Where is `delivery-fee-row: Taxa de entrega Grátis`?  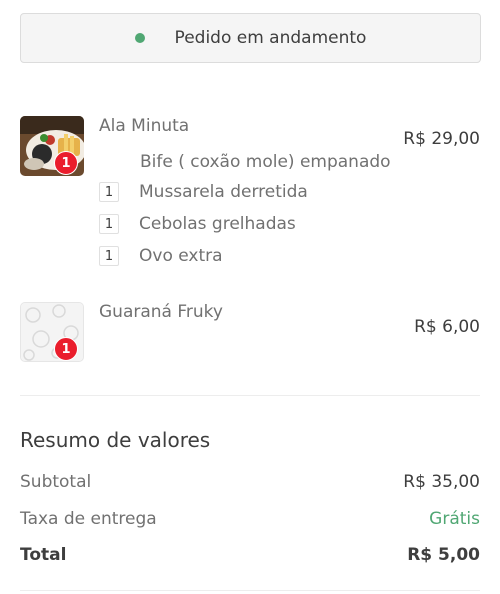 delivery-fee-row: Taxa de entrega Grátis is located at coordinates (250, 519).